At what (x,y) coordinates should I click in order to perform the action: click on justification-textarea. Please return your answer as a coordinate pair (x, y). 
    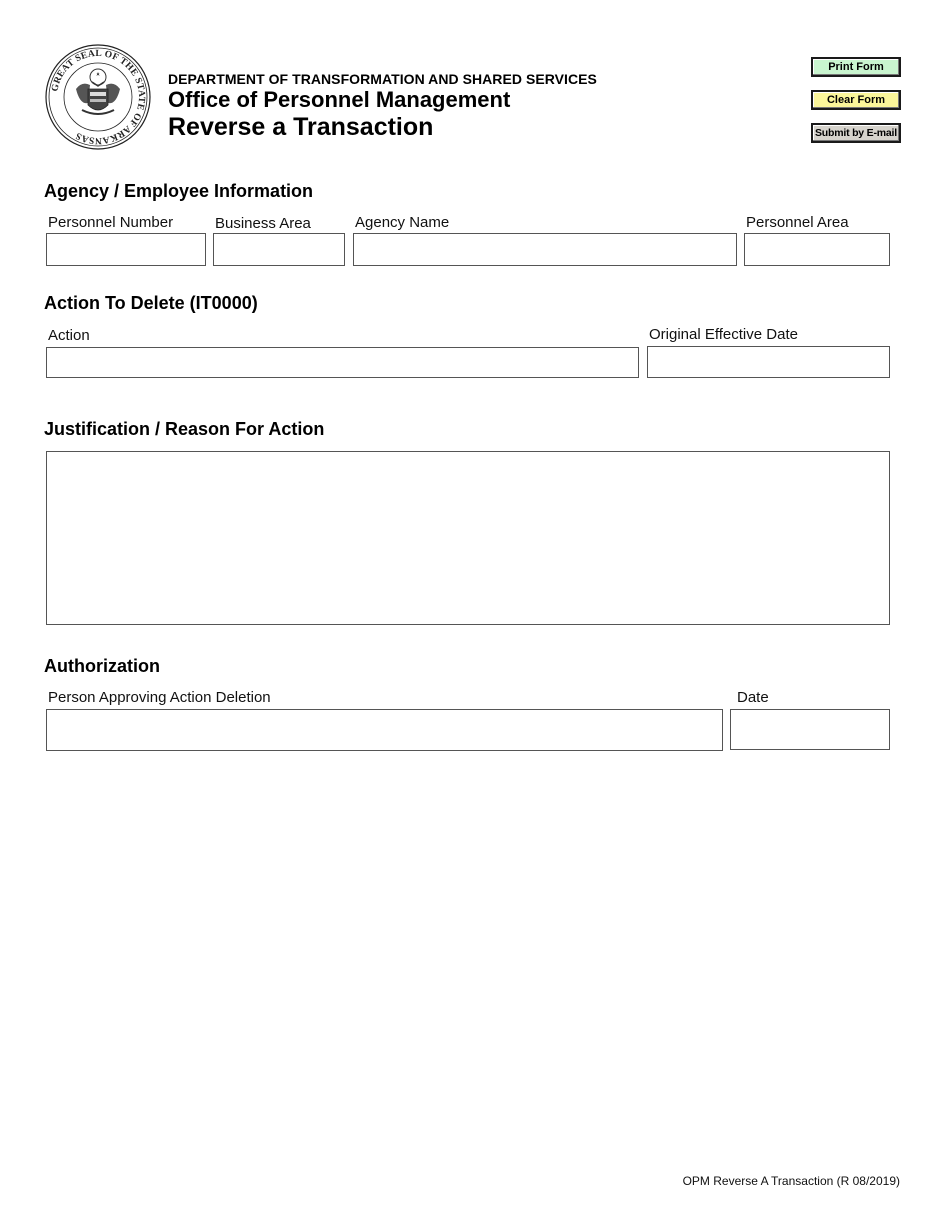
    Looking at the image, I should click on (468, 538).